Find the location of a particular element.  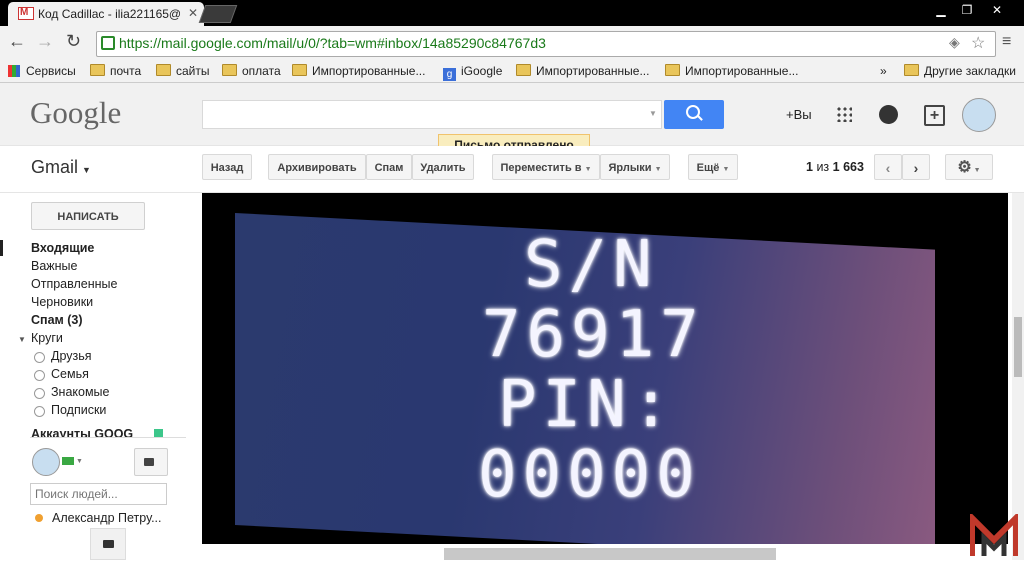

chat-bubble-icon is located at coordinates (108, 544).